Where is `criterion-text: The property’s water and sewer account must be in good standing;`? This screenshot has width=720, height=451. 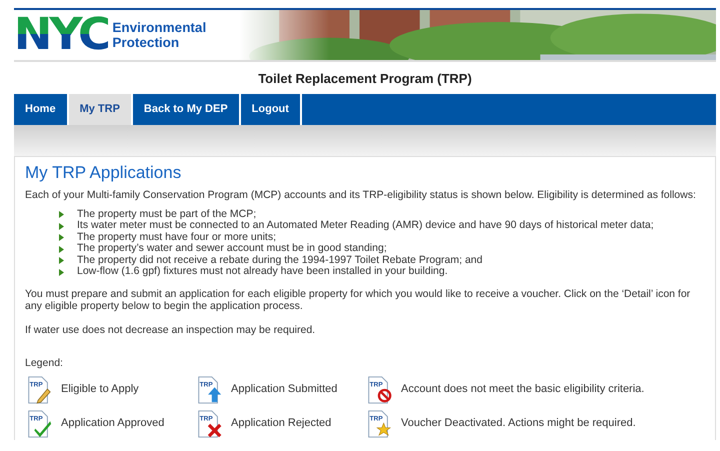
criterion-text: The property’s water and sewer account must be in good standing; is located at coordinates (232, 249).